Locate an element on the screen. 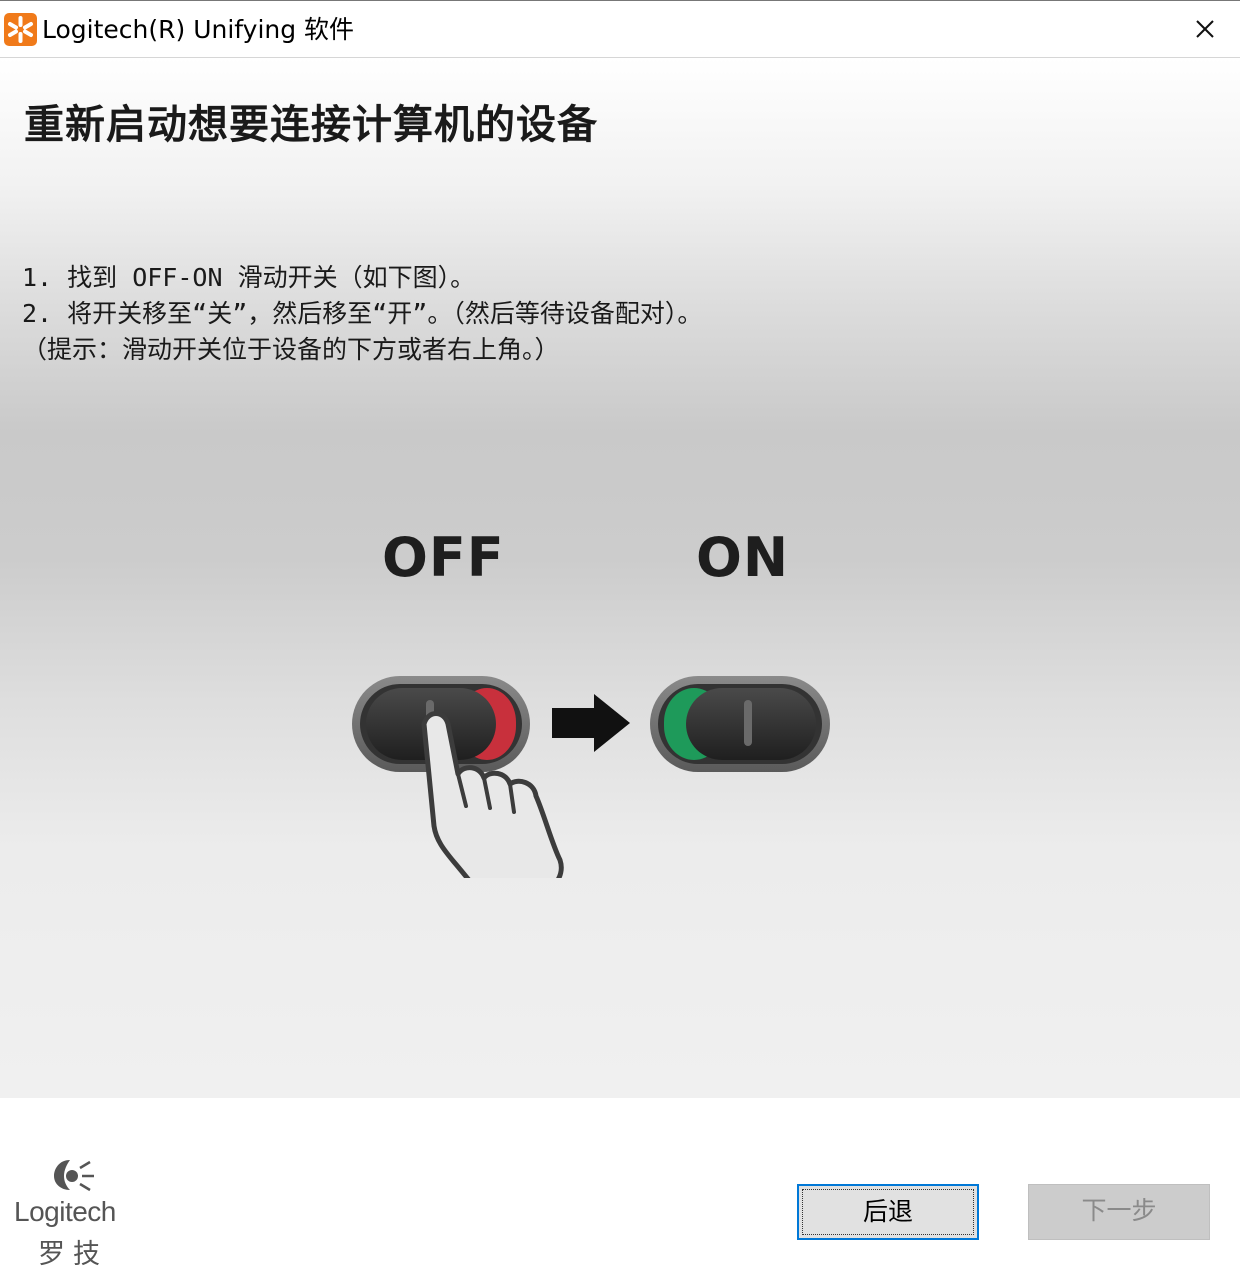  arrow-right-icon is located at coordinates (591, 723).